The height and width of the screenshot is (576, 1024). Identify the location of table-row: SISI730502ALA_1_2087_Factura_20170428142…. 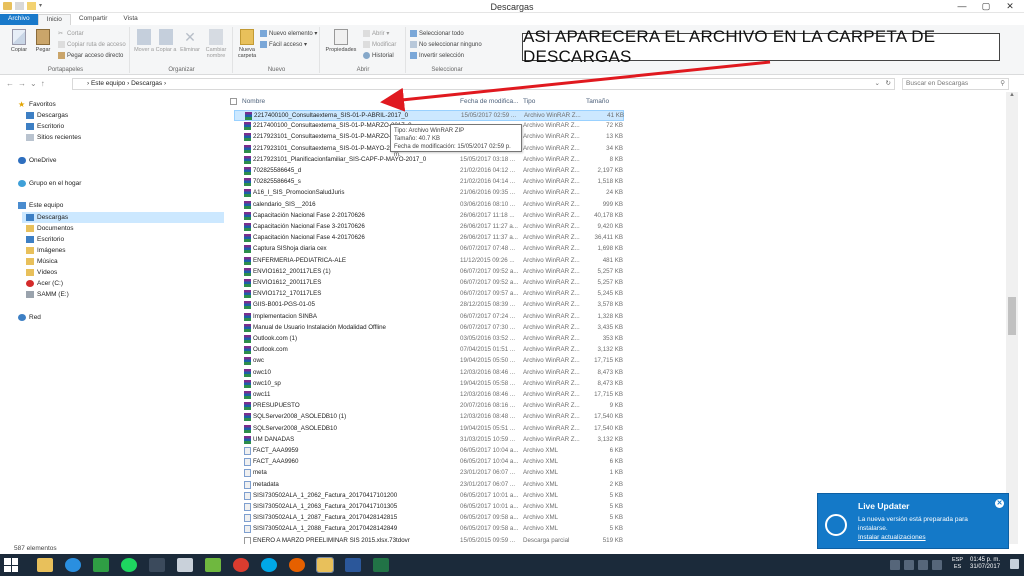
(429, 518).